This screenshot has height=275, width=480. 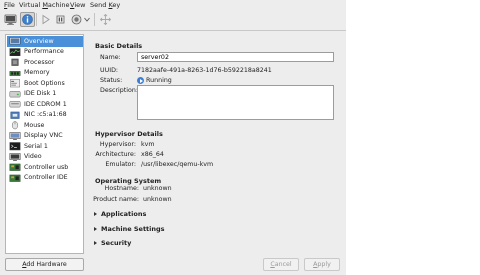 What do you see at coordinates (77, 5) in the screenshot?
I see `menu-view: View` at bounding box center [77, 5].